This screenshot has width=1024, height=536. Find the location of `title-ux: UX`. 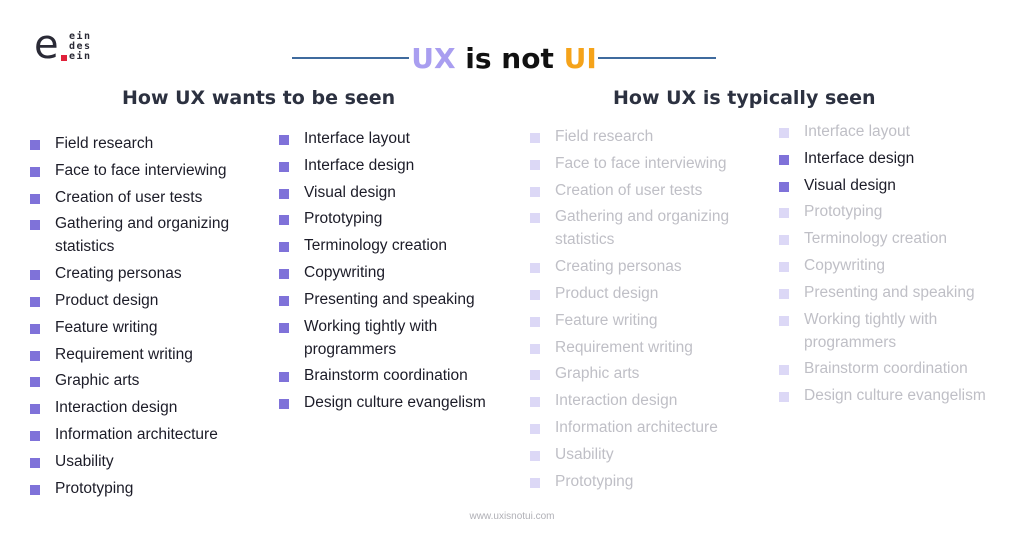

title-ux: UX is located at coordinates (433, 58).